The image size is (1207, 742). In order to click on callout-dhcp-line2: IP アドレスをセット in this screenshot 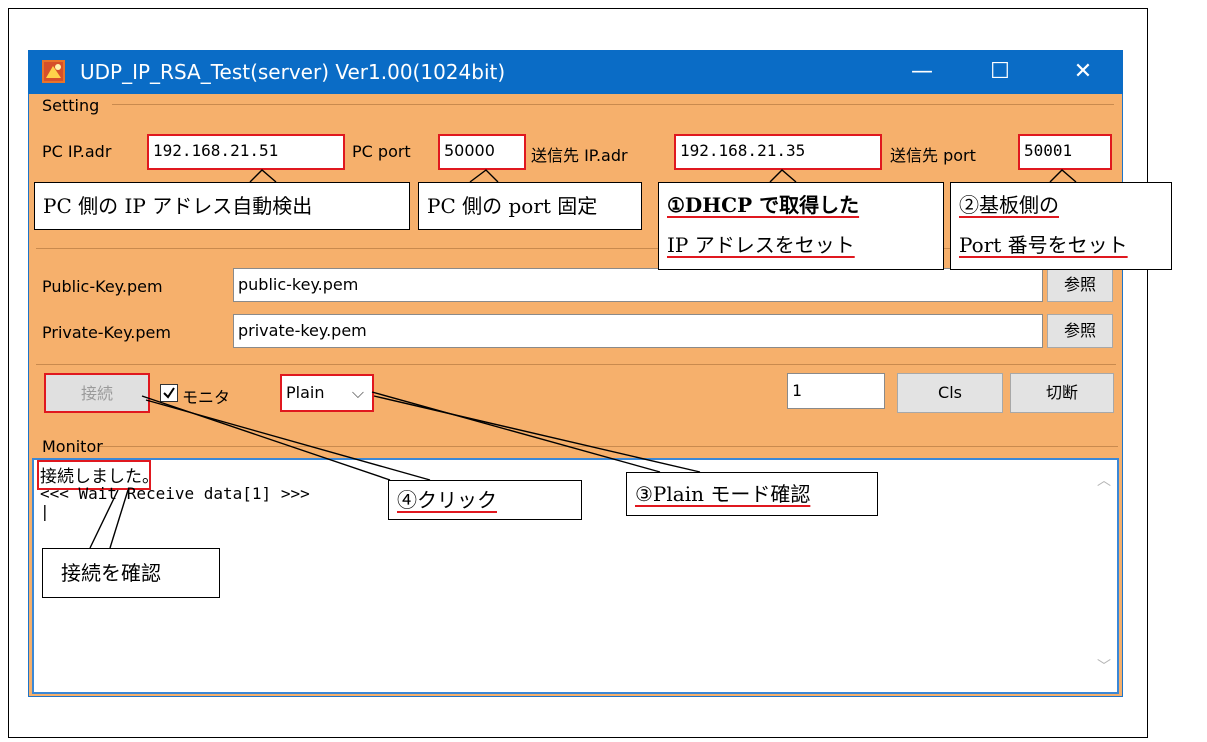, I will do `click(761, 245)`.